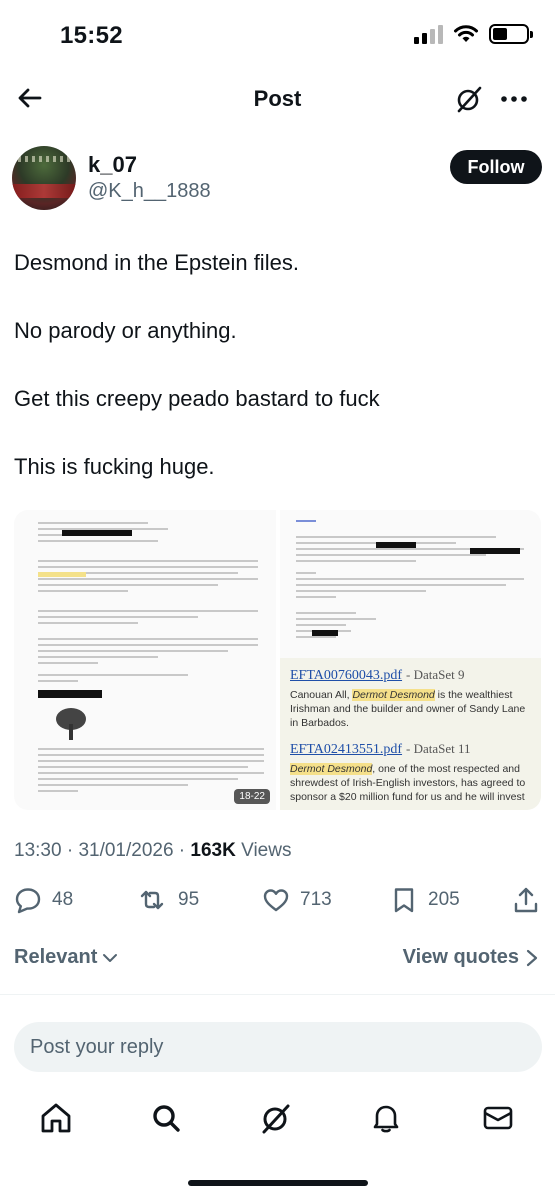 Image resolution: width=555 pixels, height=1200 pixels. I want to click on home-indicator, so click(278, 1183).